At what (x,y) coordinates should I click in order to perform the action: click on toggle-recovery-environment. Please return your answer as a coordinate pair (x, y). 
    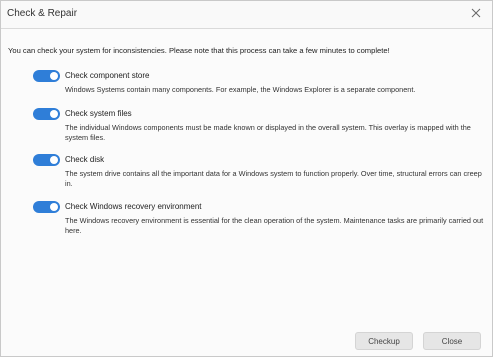
    Looking at the image, I should click on (46, 207).